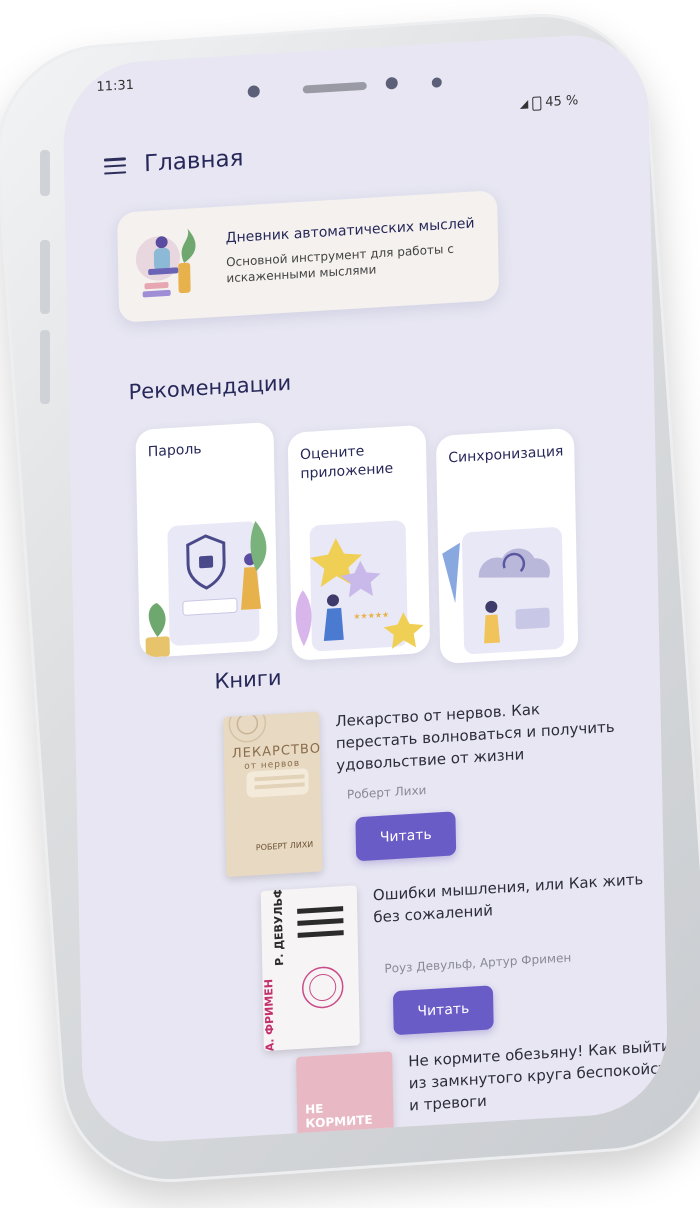 The image size is (700, 1208). I want to click on book-cover: ЛЕКАРСТВО от нервов РОБЕРТ ЛИХИ, so click(273, 794).